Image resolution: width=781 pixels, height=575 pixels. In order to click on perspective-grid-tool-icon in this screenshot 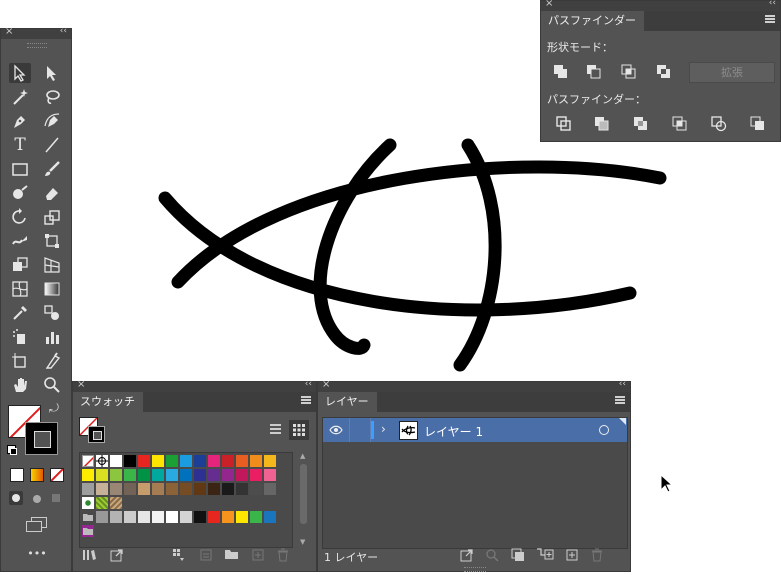, I will do `click(52, 265)`.